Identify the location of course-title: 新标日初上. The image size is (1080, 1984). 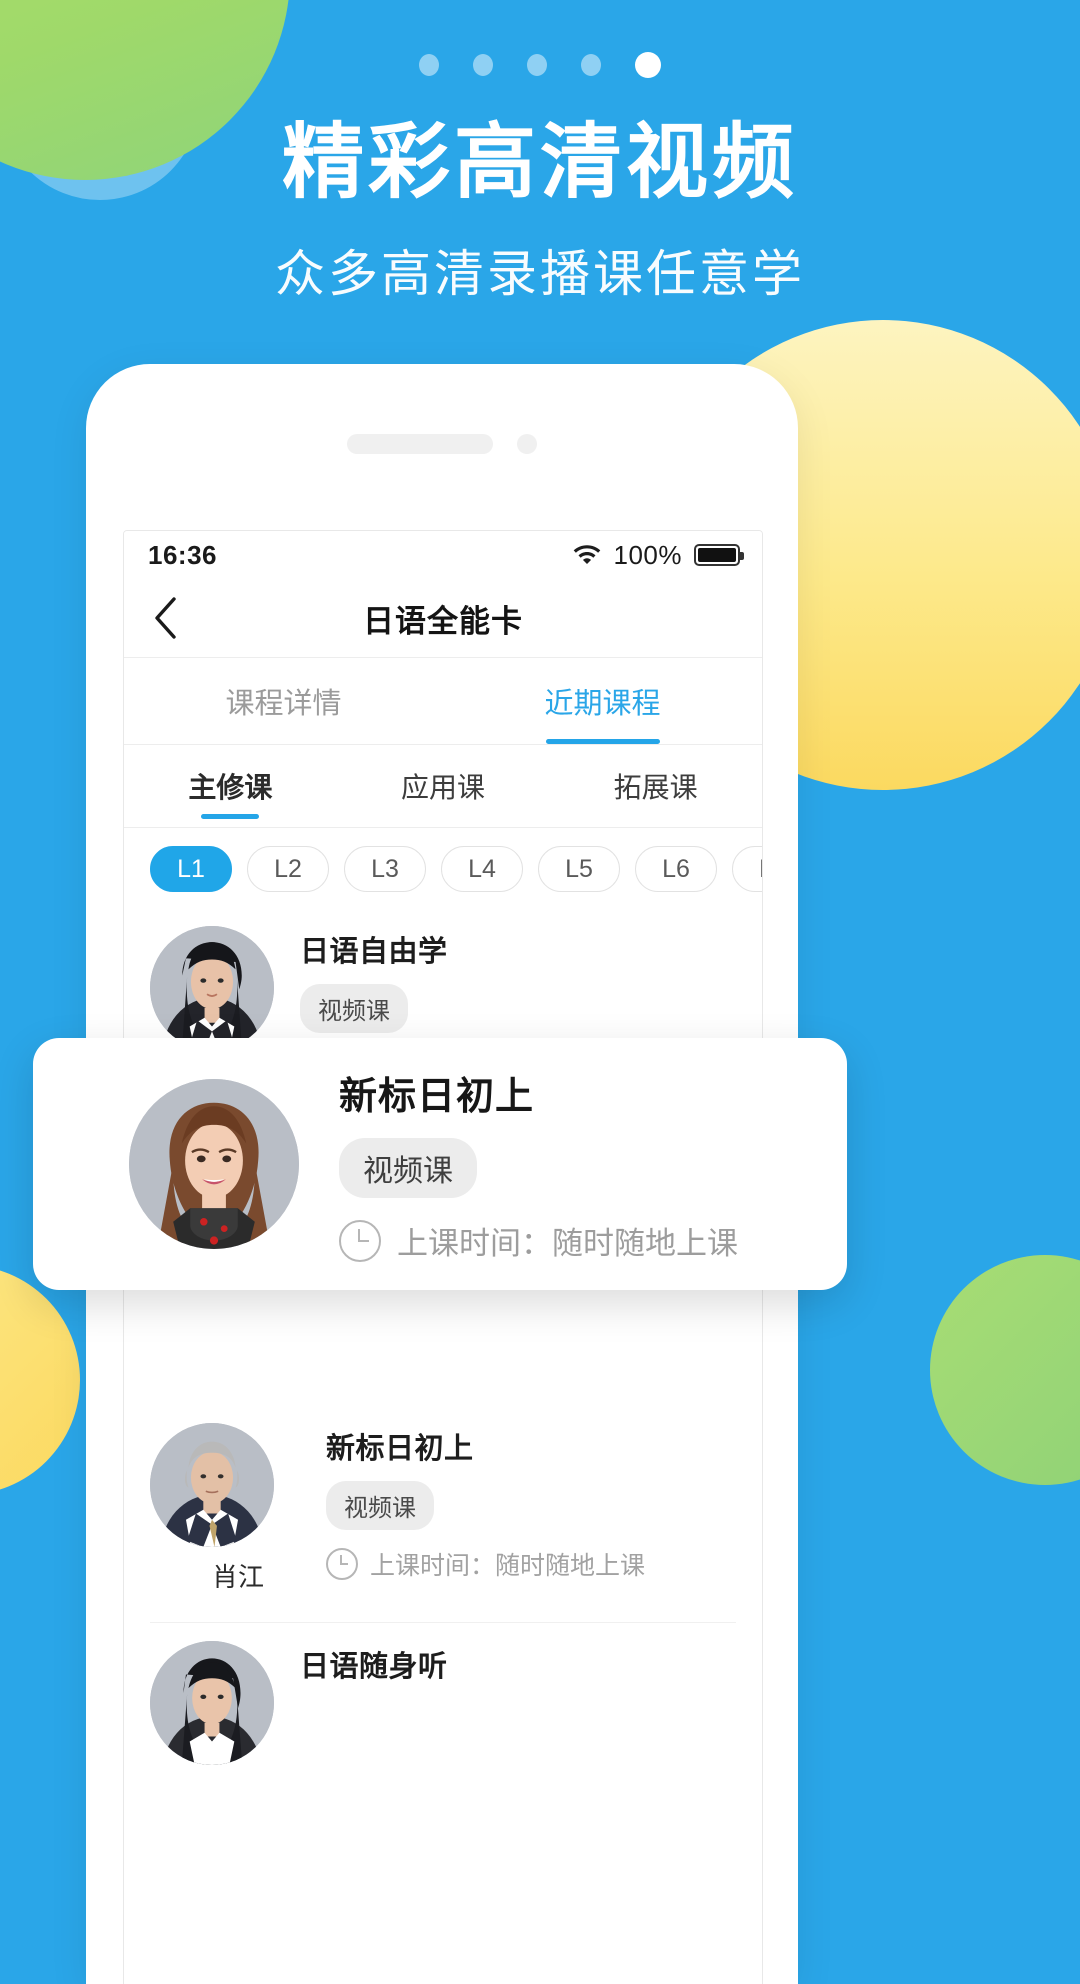
(400, 1448).